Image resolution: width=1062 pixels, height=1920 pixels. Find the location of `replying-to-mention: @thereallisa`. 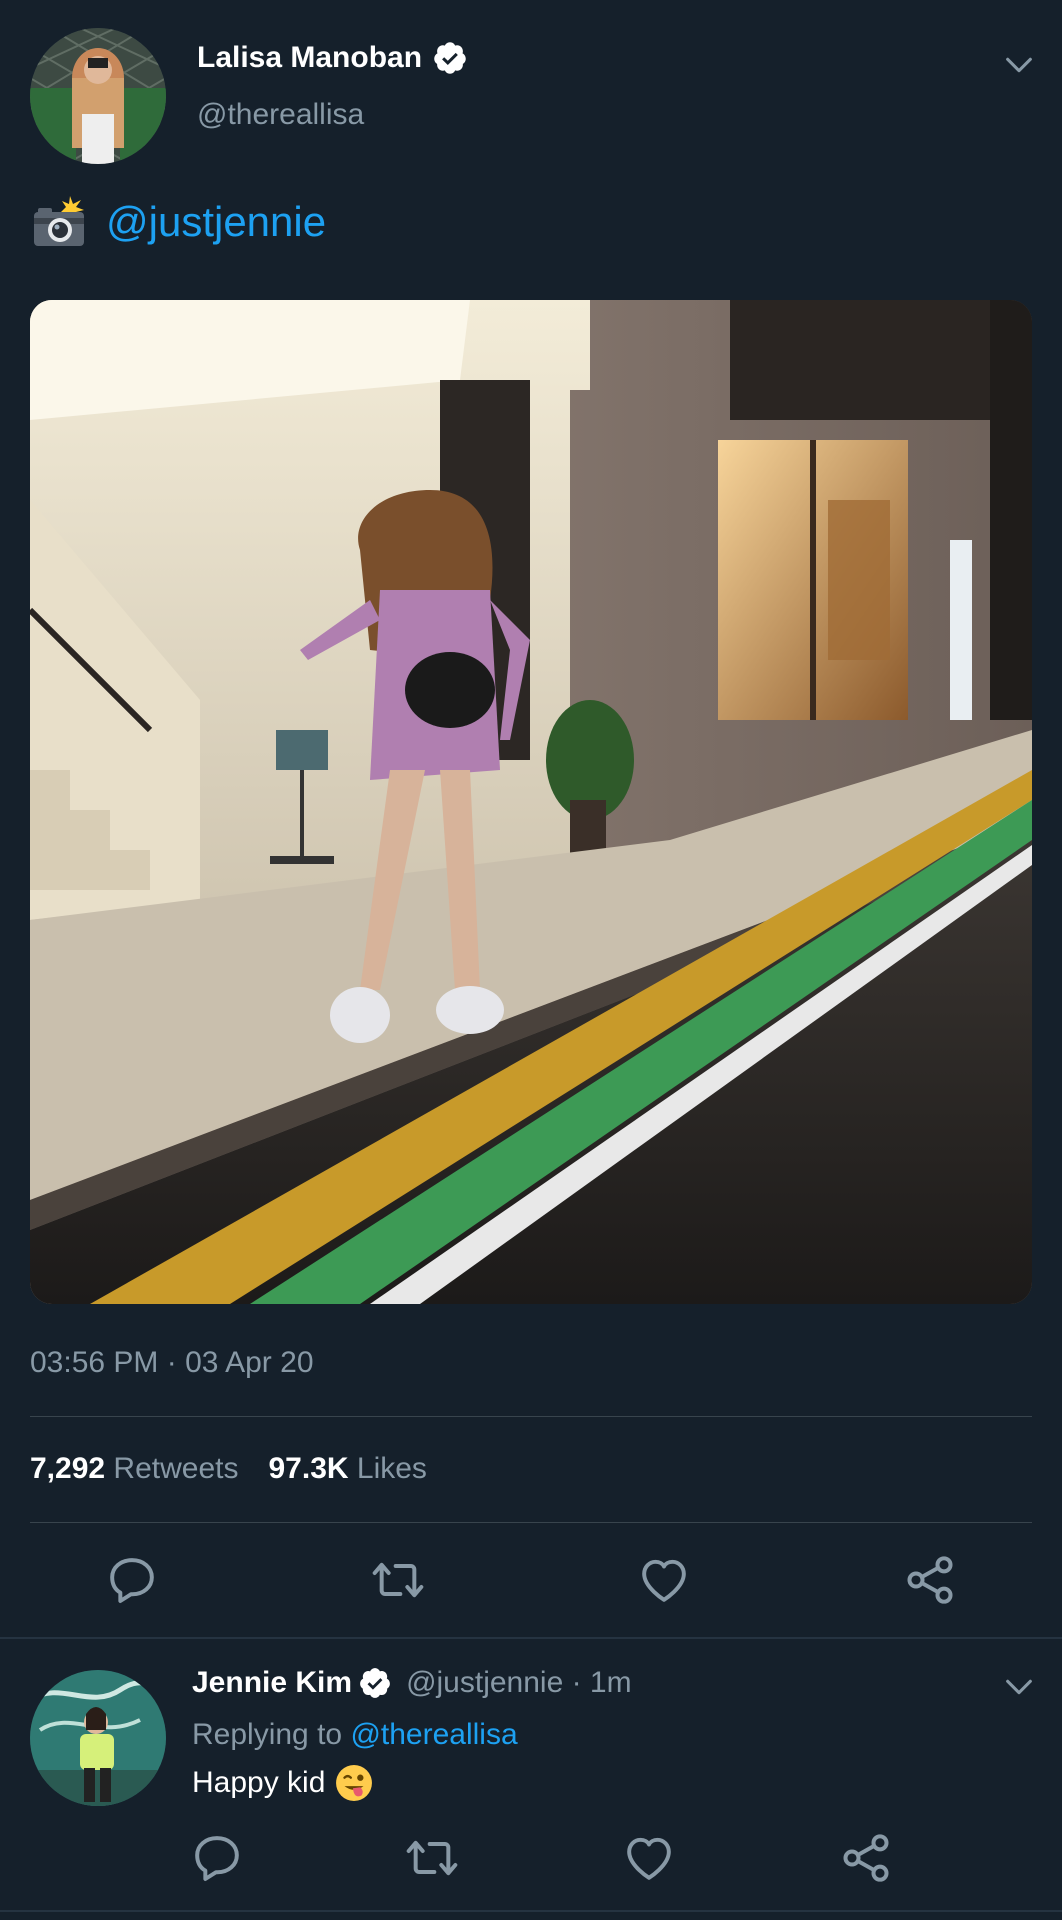

replying-to-mention: @thereallisa is located at coordinates (433, 1734).